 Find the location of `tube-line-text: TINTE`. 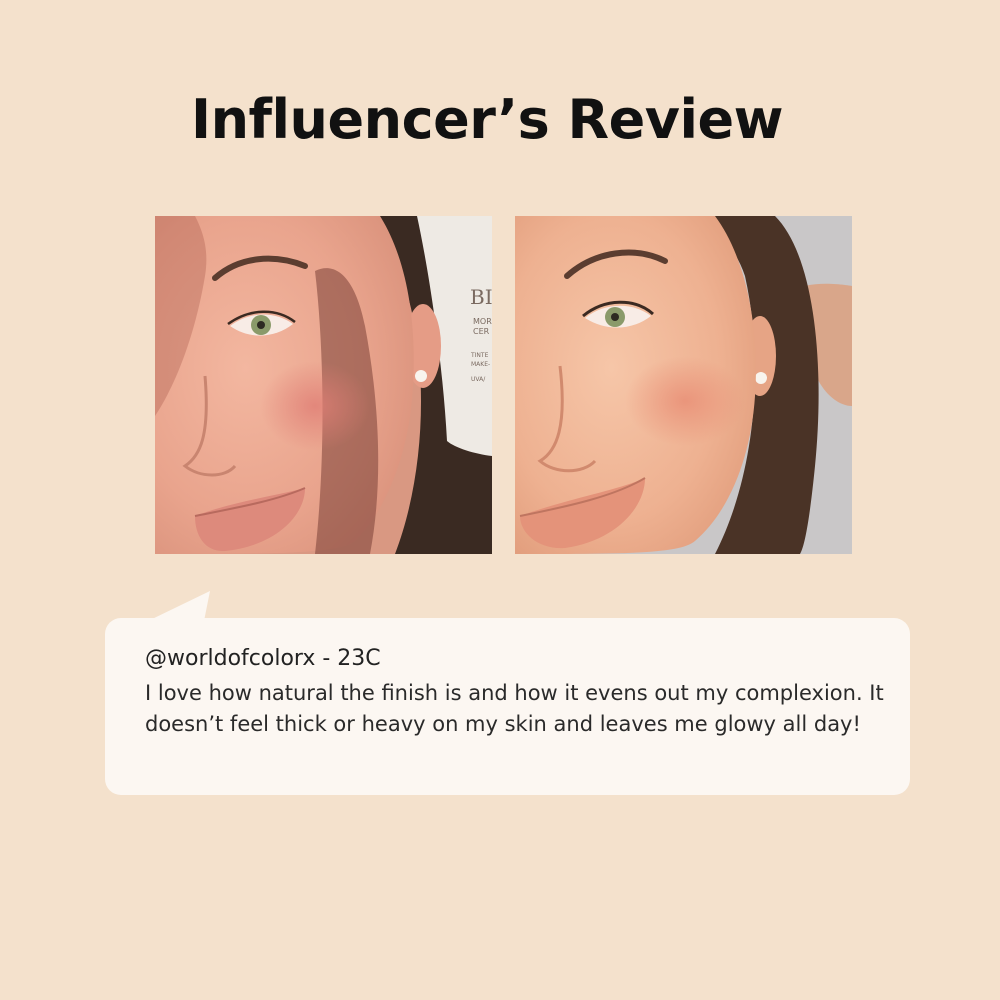

tube-line-text: TINTE is located at coordinates (479, 355).